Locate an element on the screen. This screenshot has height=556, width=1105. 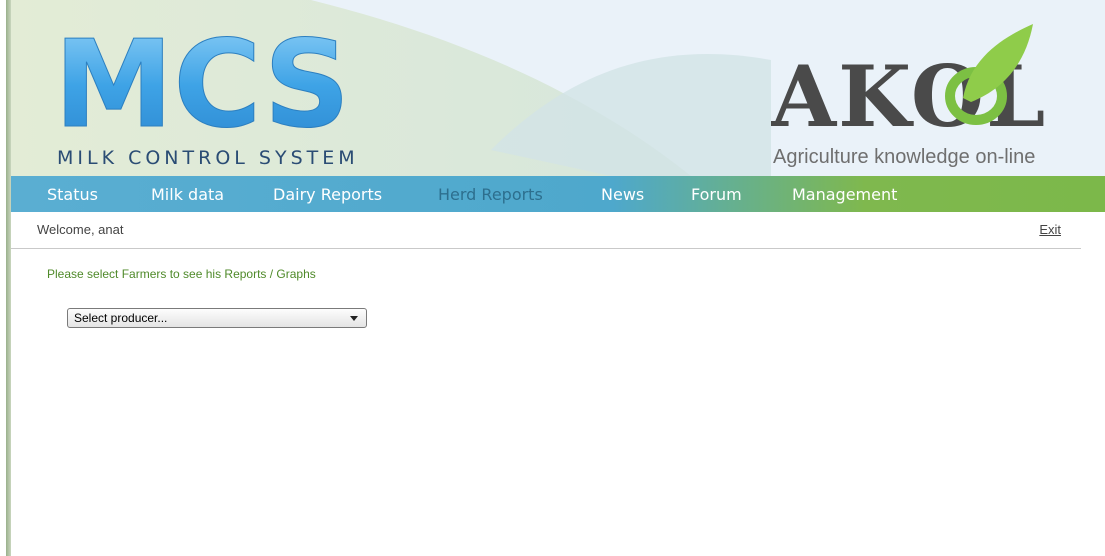
nav-status: Status is located at coordinates (72, 194).